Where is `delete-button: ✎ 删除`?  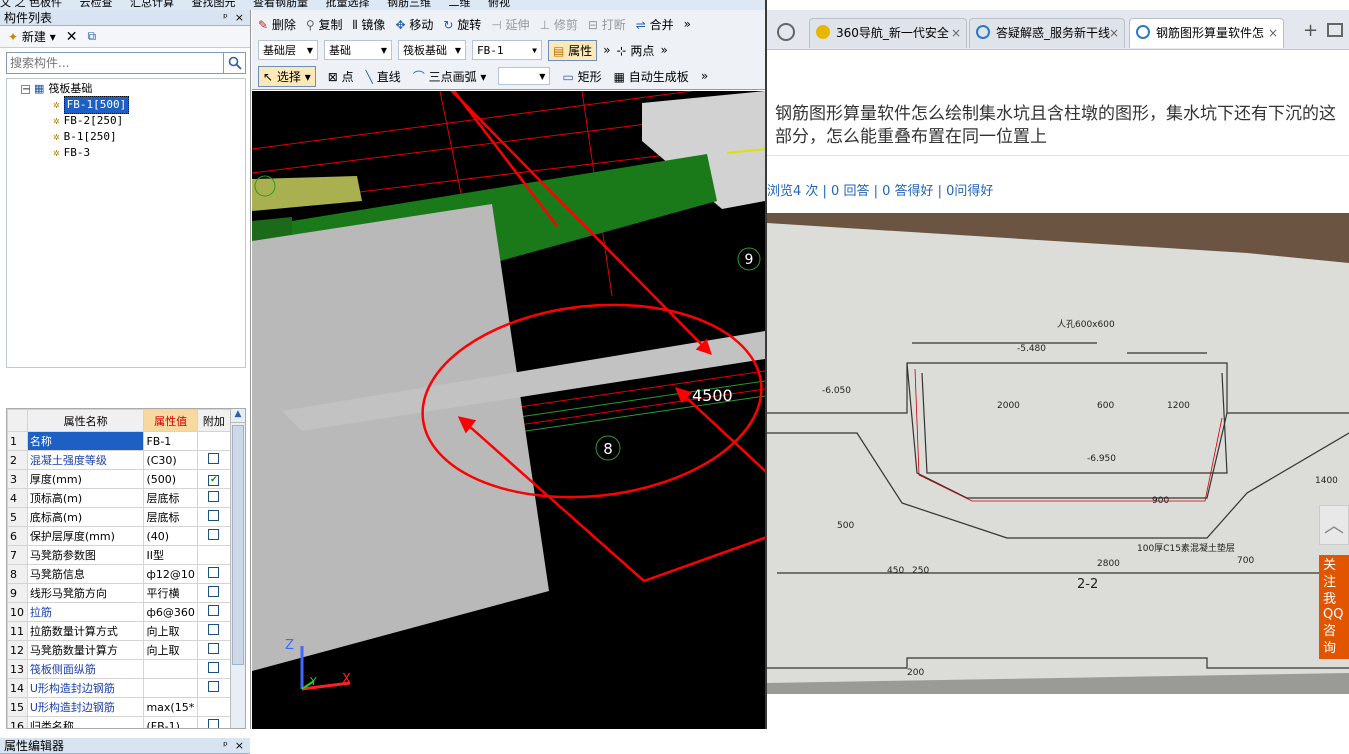 delete-button: ✎ 删除 is located at coordinates (277, 24).